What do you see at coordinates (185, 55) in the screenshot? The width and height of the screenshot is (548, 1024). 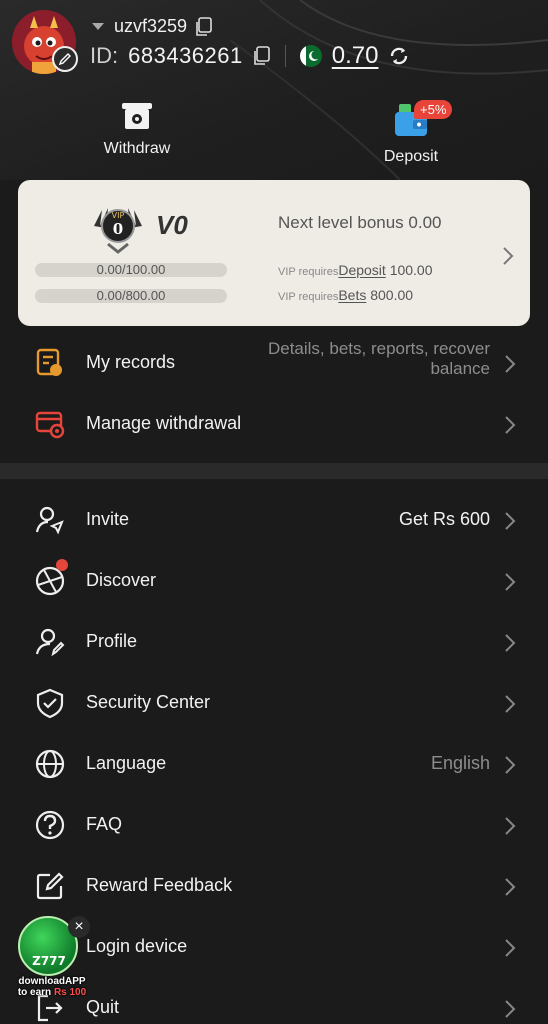 I see `user-id: 683436261` at bounding box center [185, 55].